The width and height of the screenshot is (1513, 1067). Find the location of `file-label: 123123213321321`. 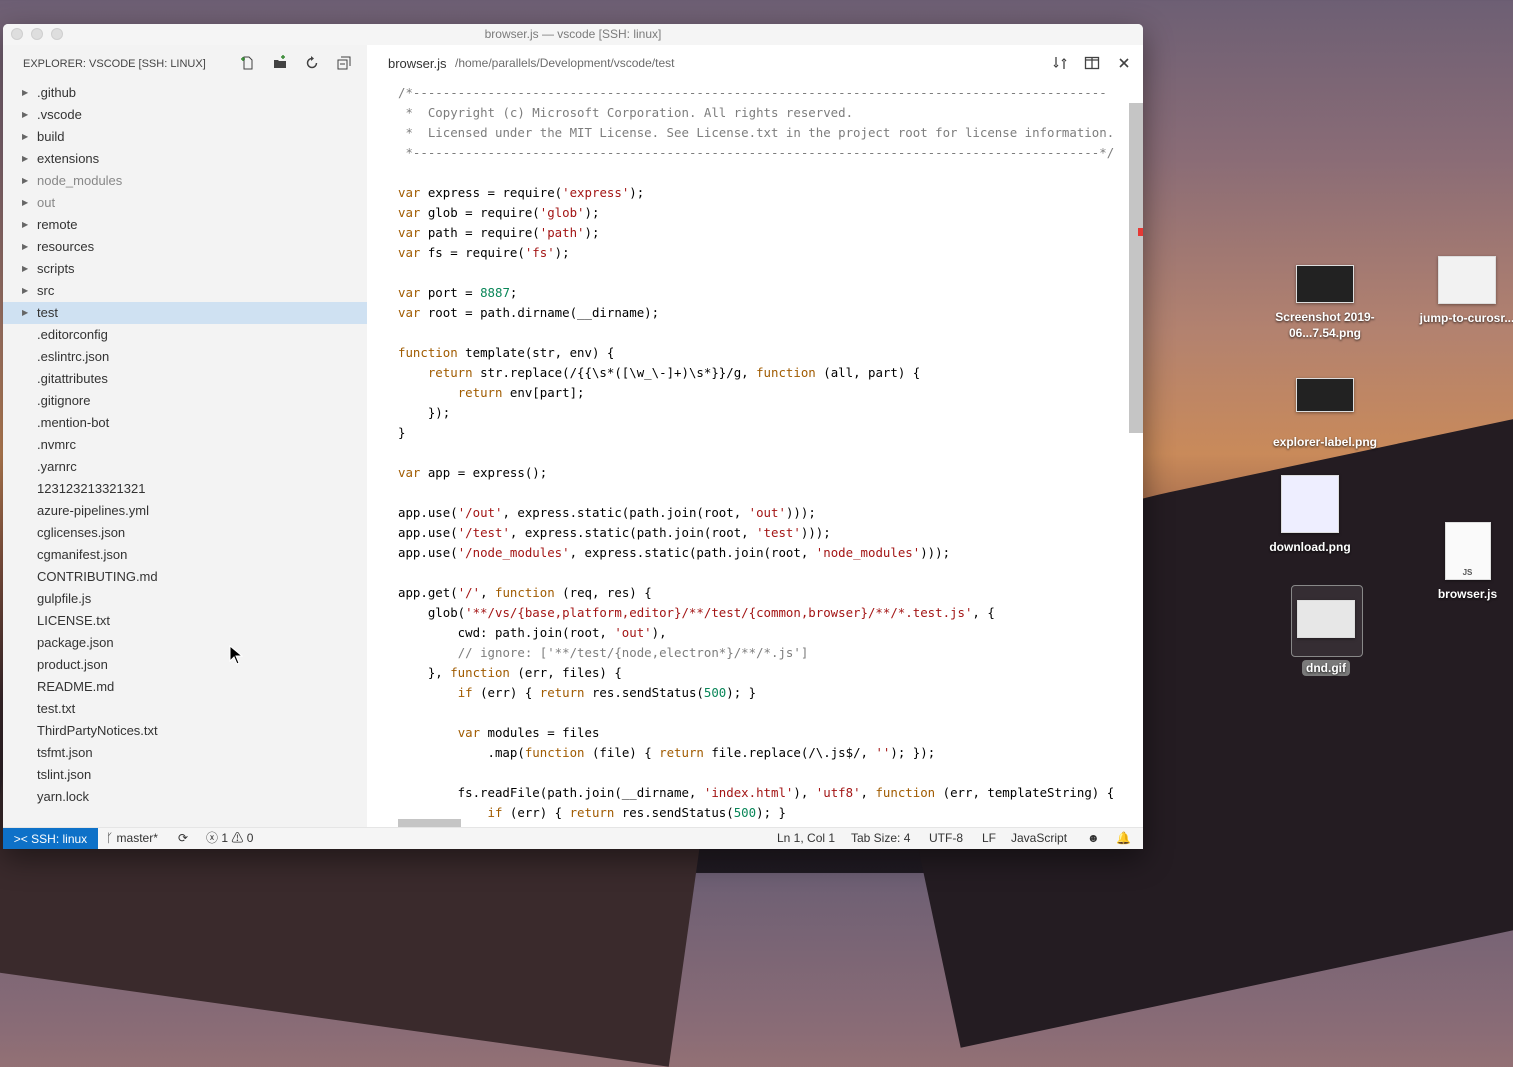

file-label: 123123213321321 is located at coordinates (91, 488).